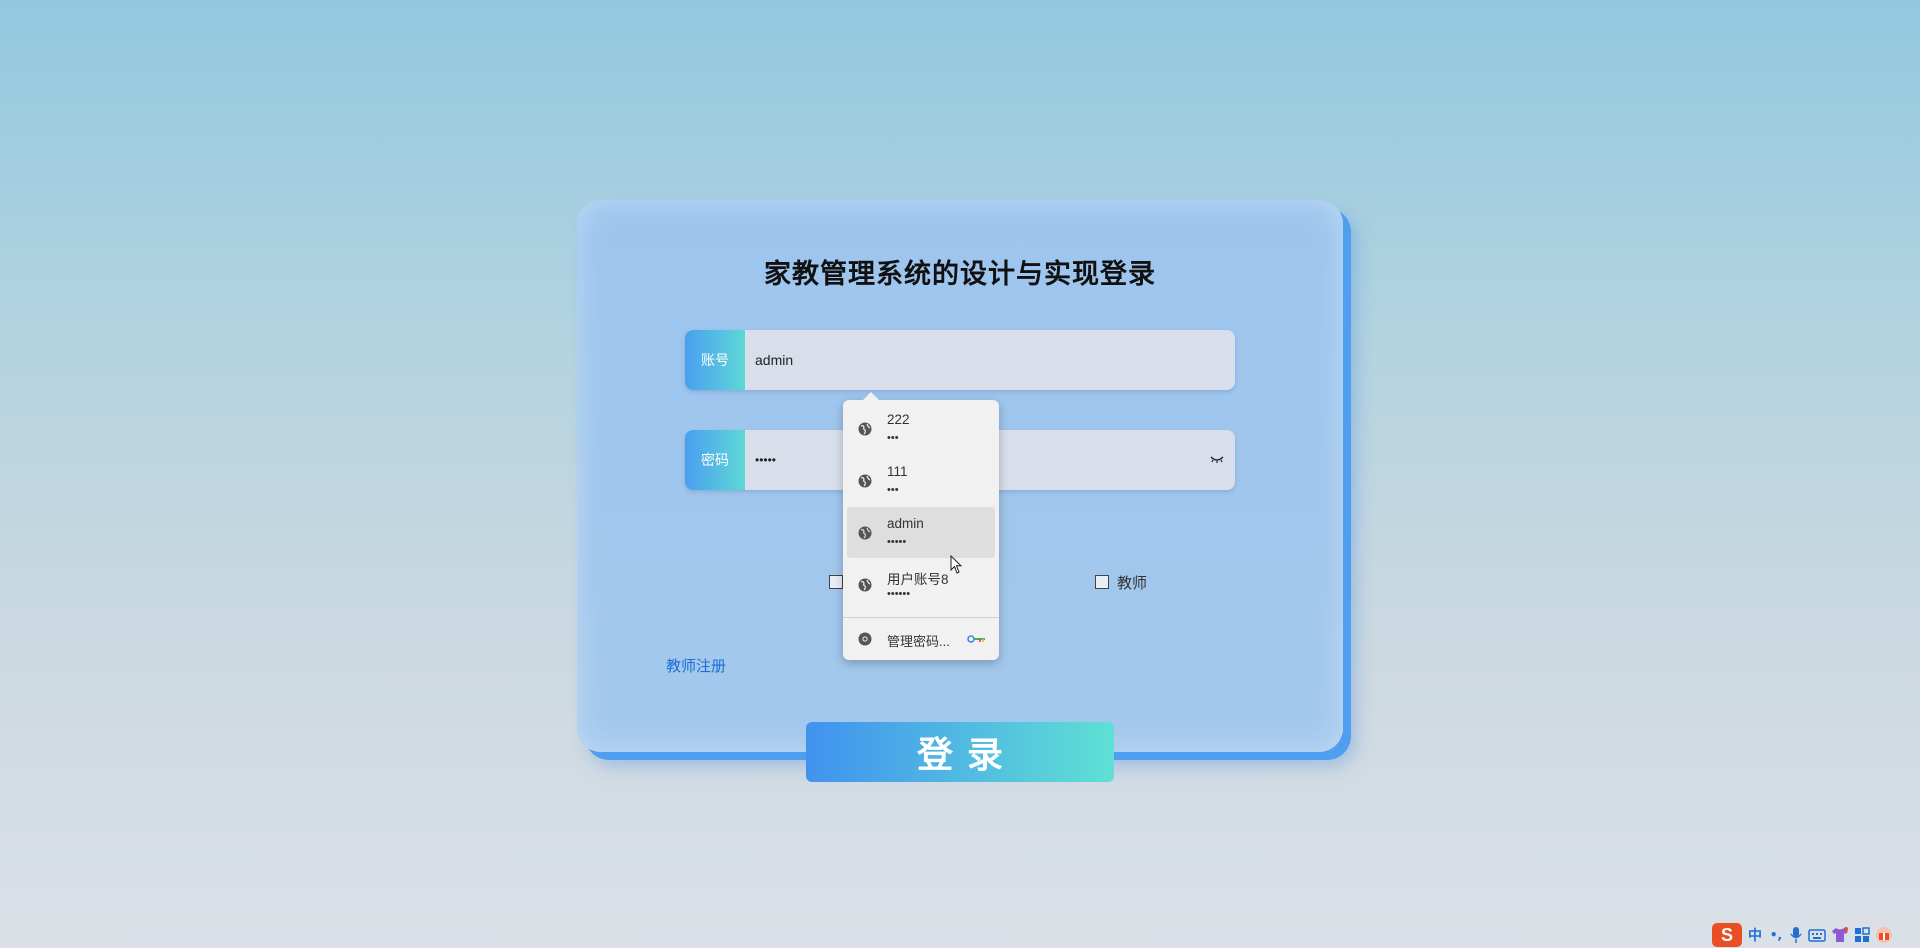 Image resolution: width=1920 pixels, height=948 pixels. What do you see at coordinates (899, 594) in the screenshot?
I see `autofill-password: ••••••` at bounding box center [899, 594].